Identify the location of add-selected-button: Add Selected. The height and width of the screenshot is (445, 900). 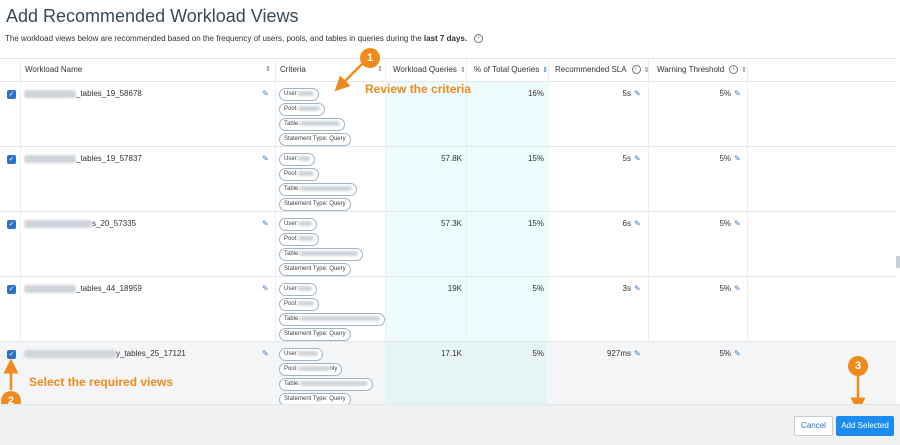
(865, 426).